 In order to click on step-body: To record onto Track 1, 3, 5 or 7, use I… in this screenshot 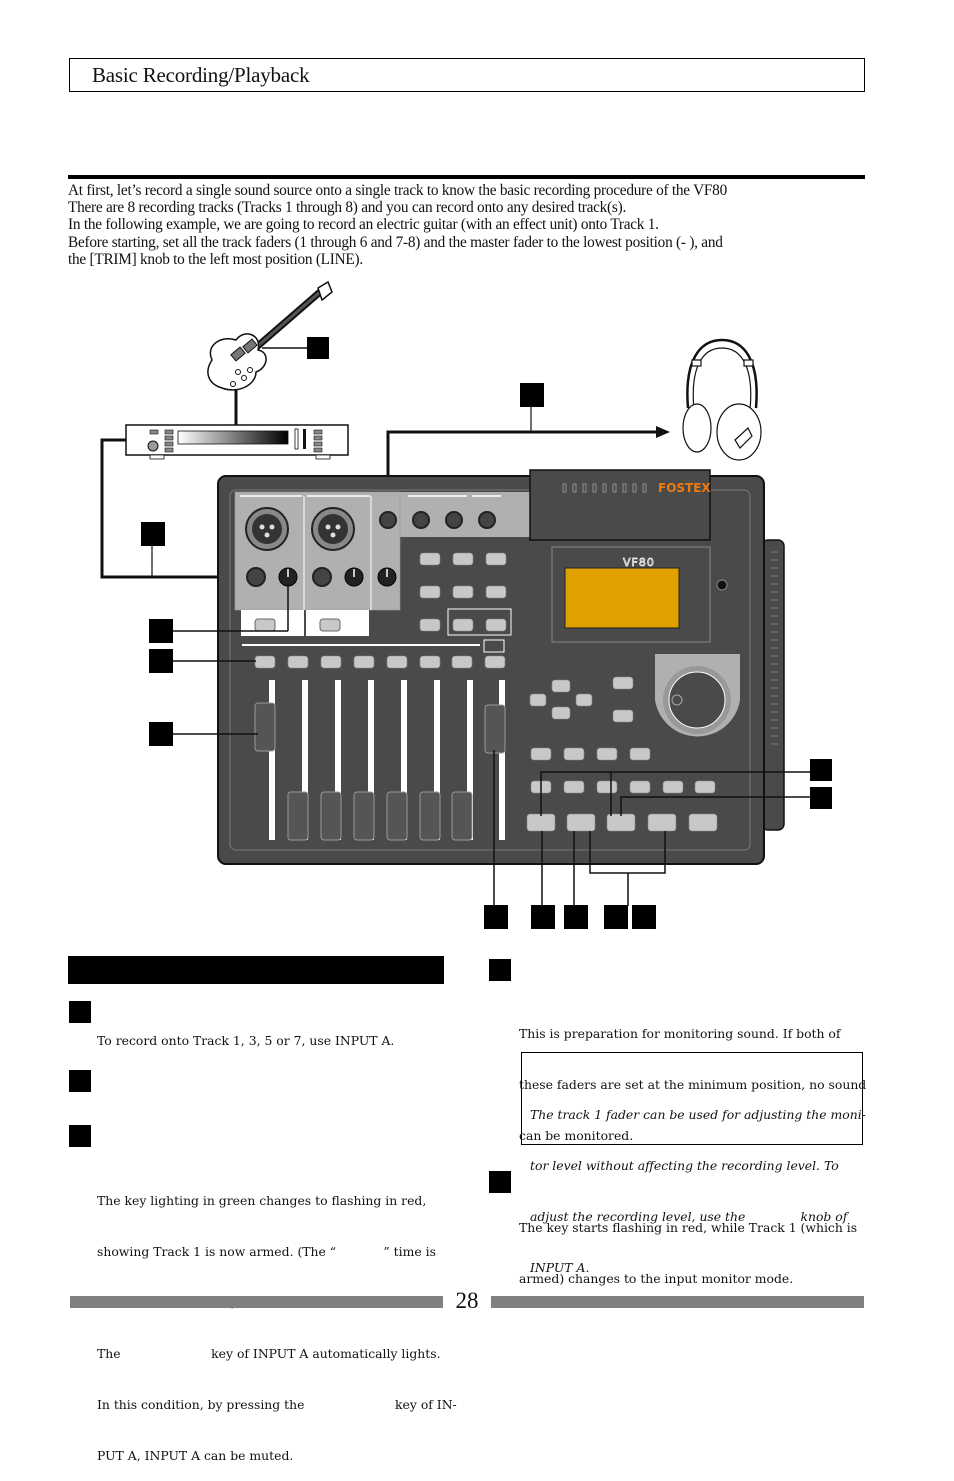, I will do `click(246, 1040)`.